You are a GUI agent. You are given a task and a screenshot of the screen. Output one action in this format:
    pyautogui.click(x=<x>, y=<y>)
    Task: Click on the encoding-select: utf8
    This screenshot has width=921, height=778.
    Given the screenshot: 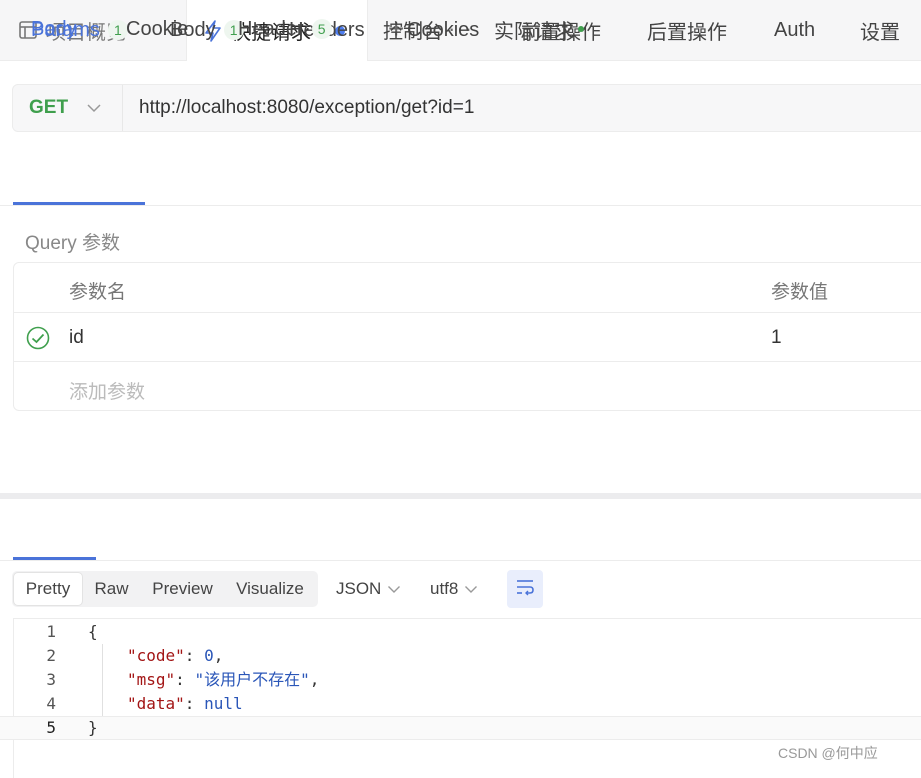 What is the action you would take?
    pyautogui.click(x=454, y=589)
    